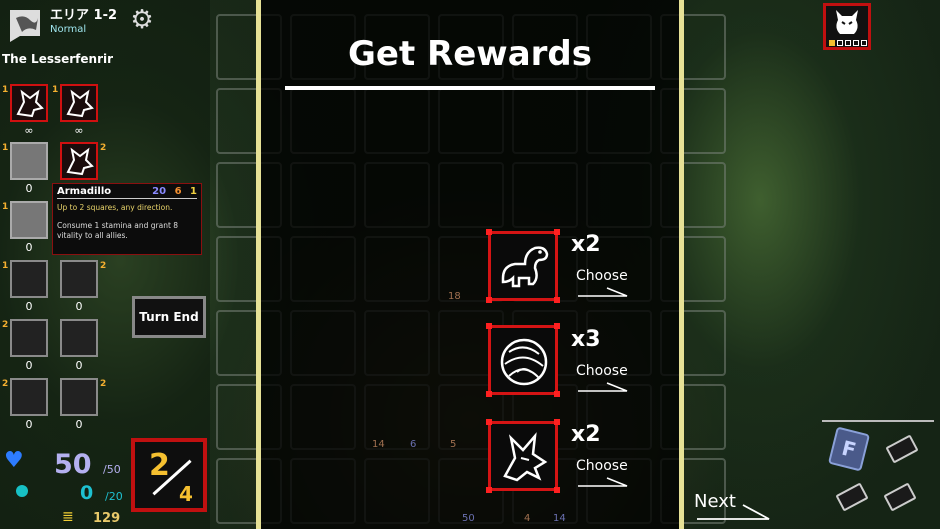 Image resolution: width=940 pixels, height=529 pixels. Describe the element at coordinates (115, 207) in the screenshot. I see `tooltip-move-text: Up to 2 squares, any direction.` at that location.